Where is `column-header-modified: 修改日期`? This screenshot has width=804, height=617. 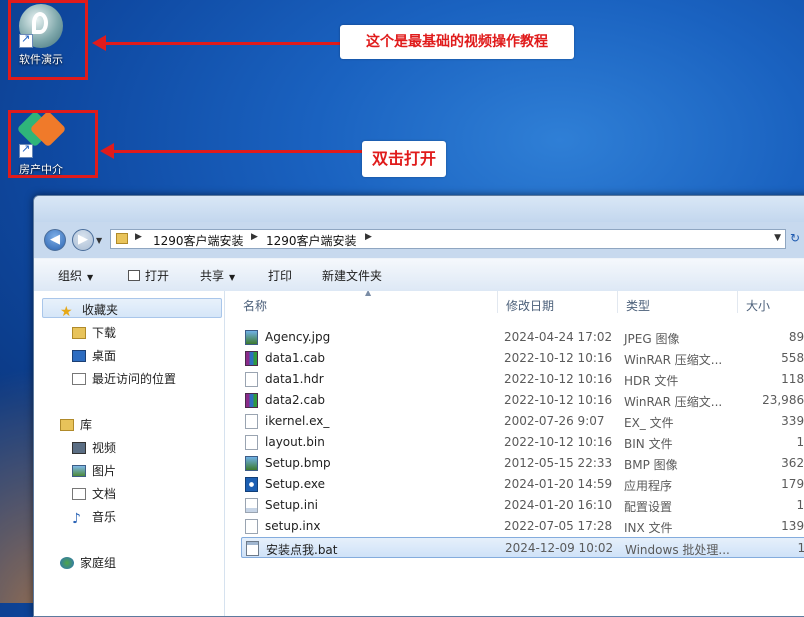
column-header-modified: 修改日期 is located at coordinates (558, 302).